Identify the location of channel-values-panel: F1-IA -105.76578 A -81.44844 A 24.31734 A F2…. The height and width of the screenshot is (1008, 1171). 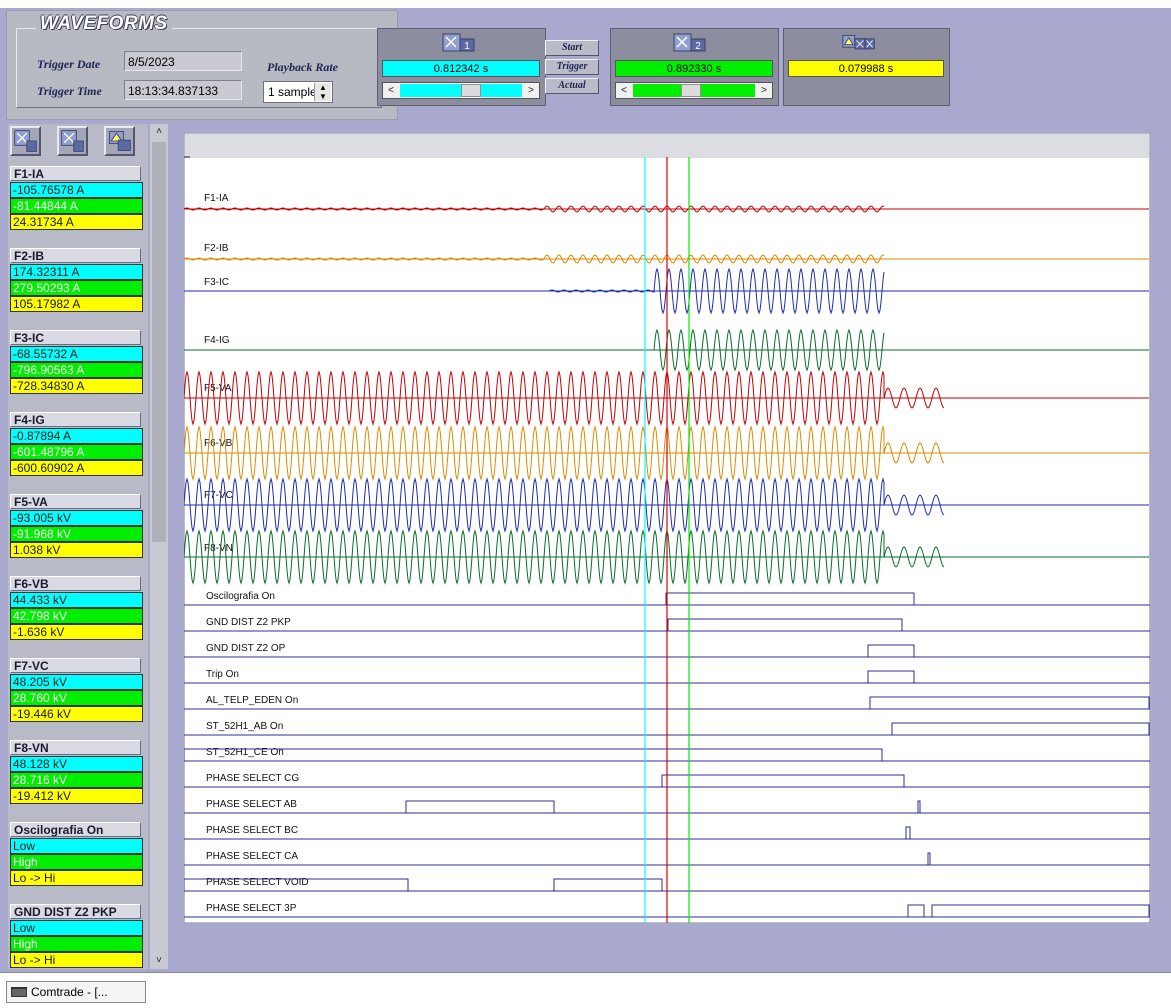
(78, 546).